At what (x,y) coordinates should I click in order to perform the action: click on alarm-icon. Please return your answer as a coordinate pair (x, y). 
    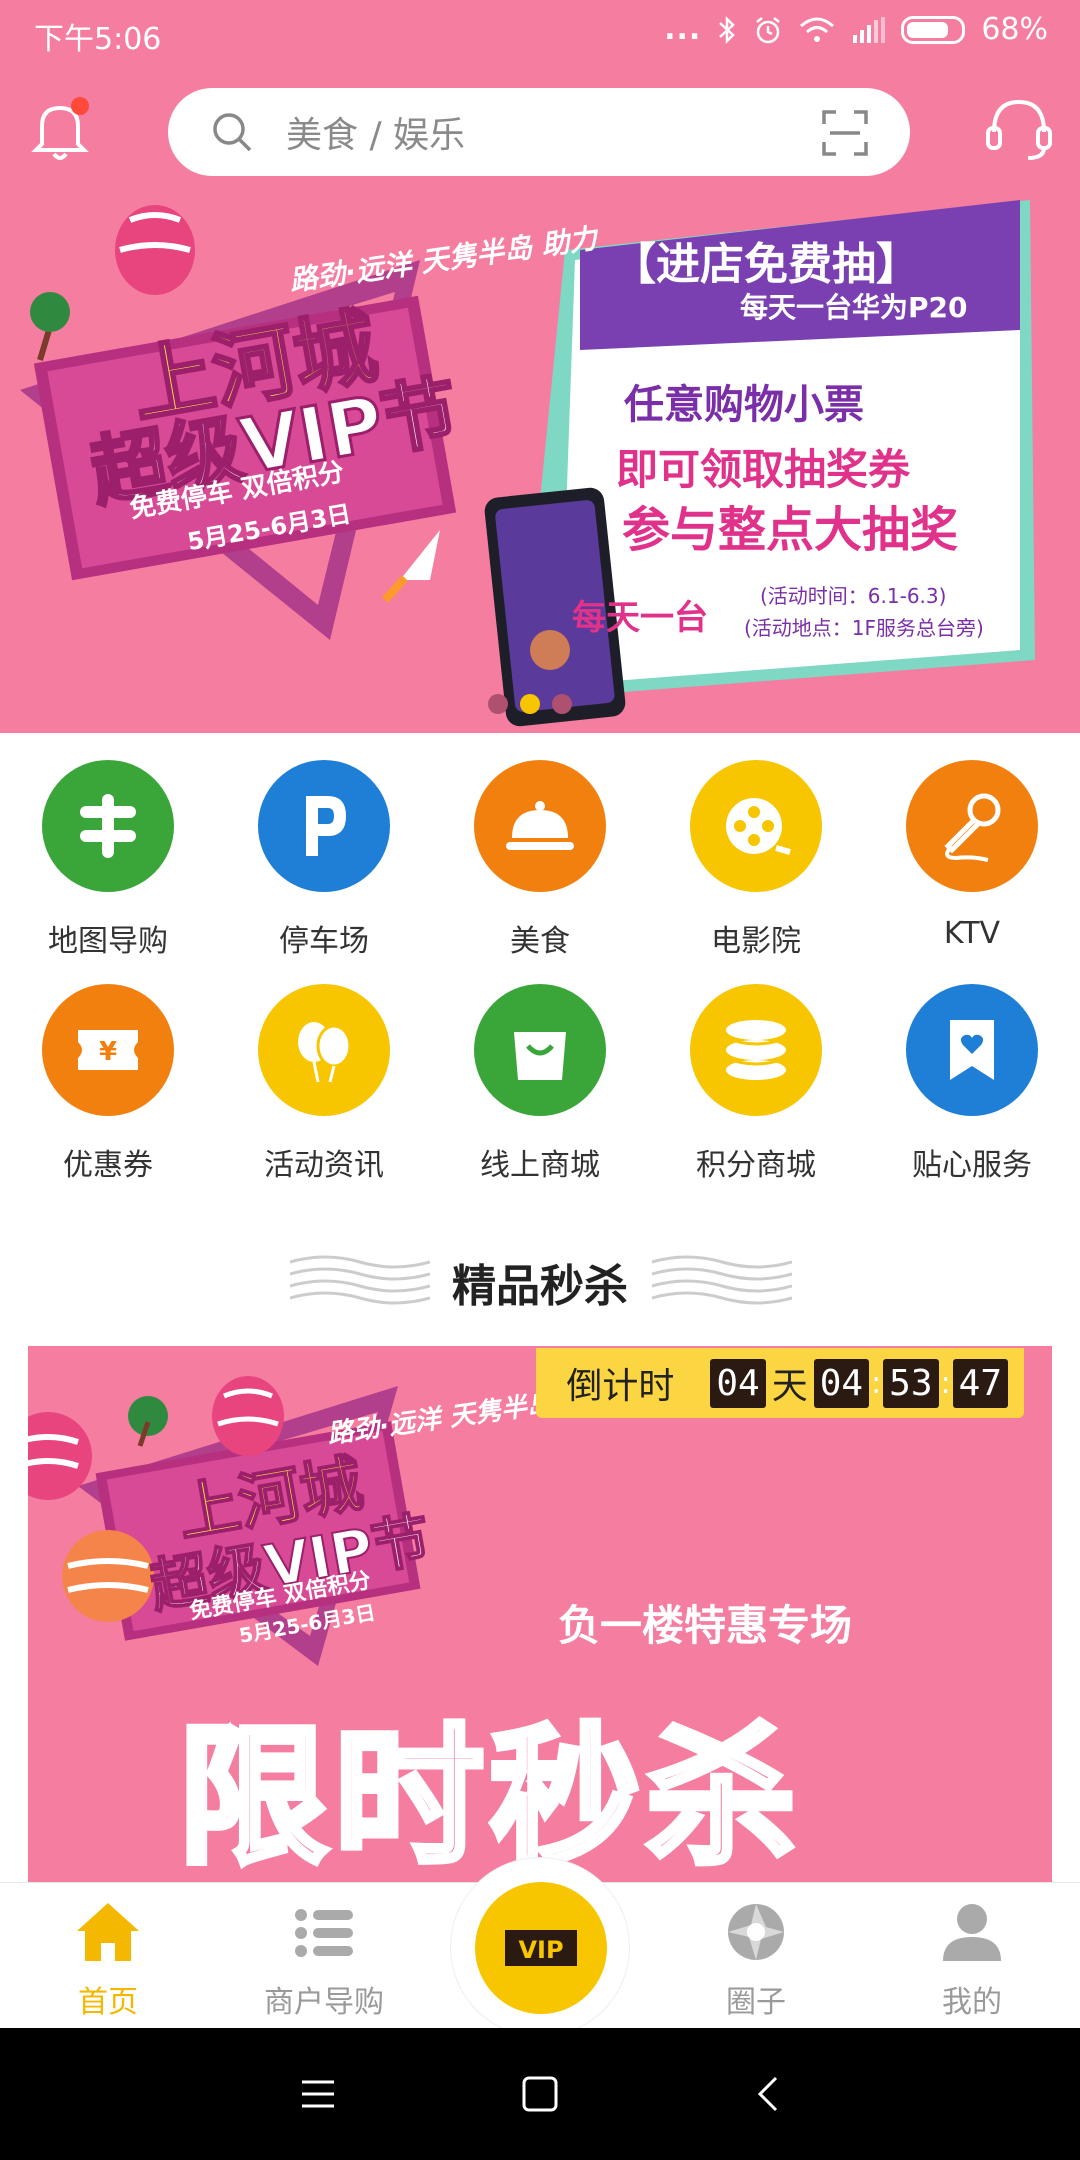
    Looking at the image, I should click on (768, 29).